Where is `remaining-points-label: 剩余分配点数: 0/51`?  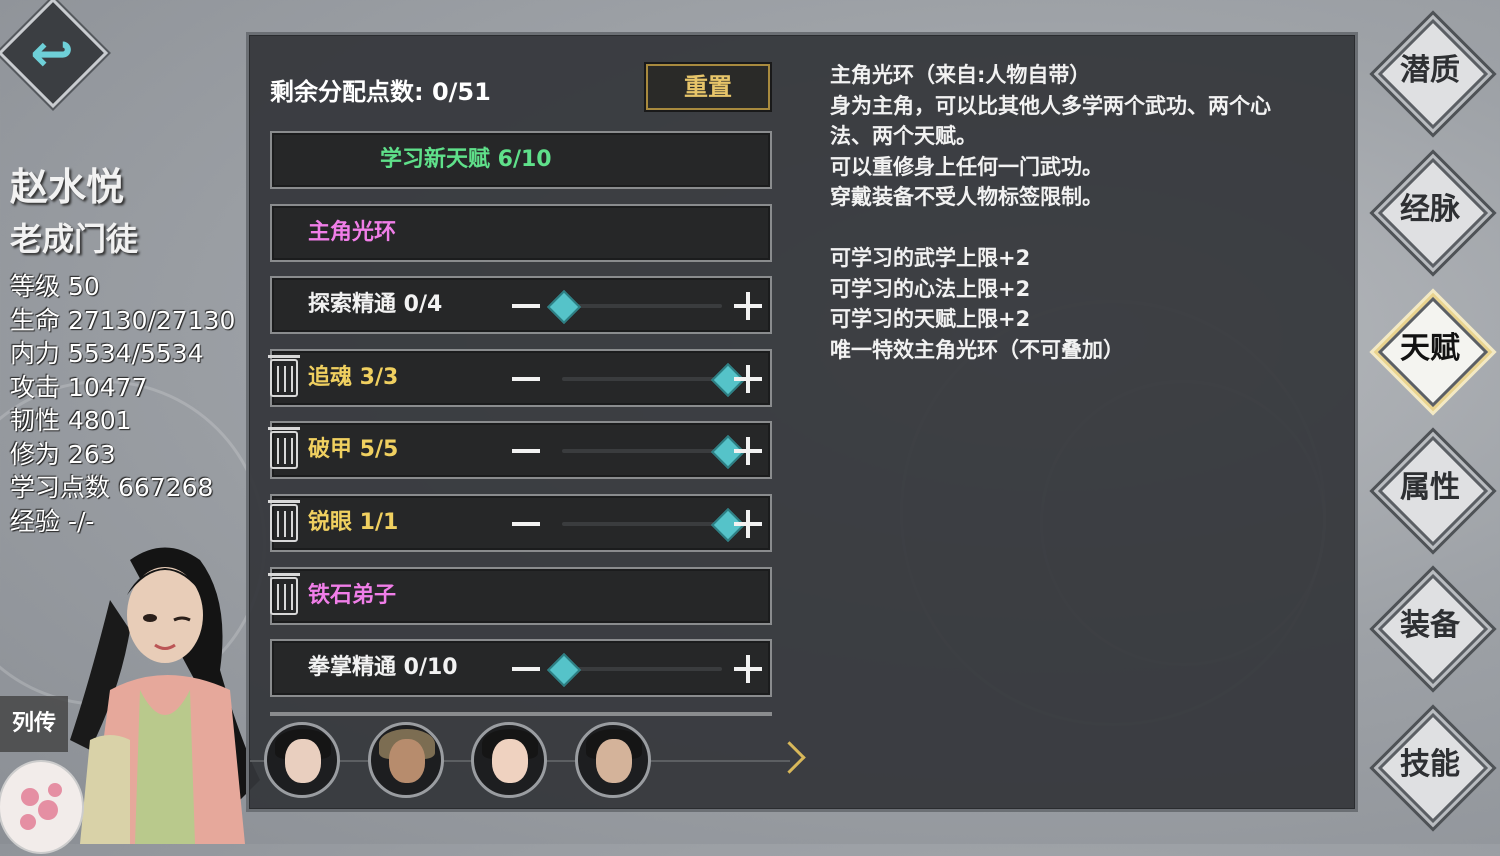
remaining-points-label: 剩余分配点数: 0/51 is located at coordinates (380, 92).